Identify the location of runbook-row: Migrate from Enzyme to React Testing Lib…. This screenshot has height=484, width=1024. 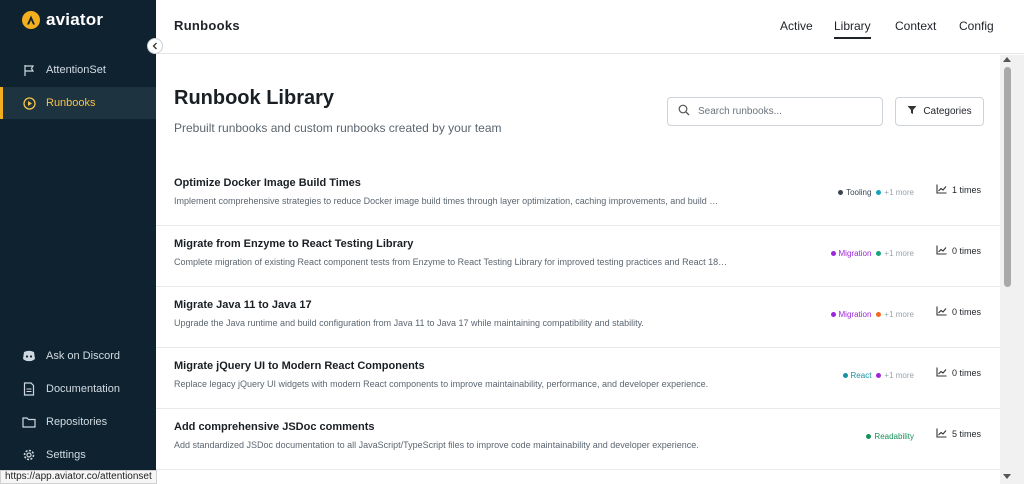
(578, 256).